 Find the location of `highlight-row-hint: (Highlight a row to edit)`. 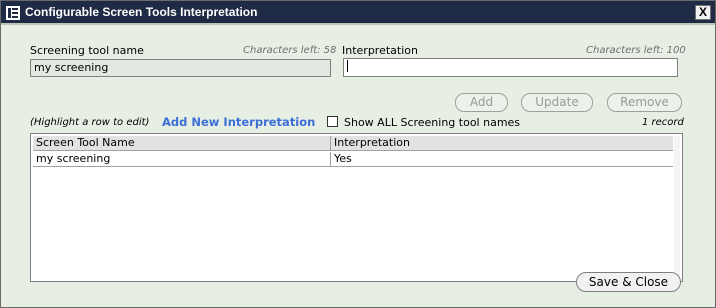

highlight-row-hint: (Highlight a row to edit) is located at coordinates (90, 122).